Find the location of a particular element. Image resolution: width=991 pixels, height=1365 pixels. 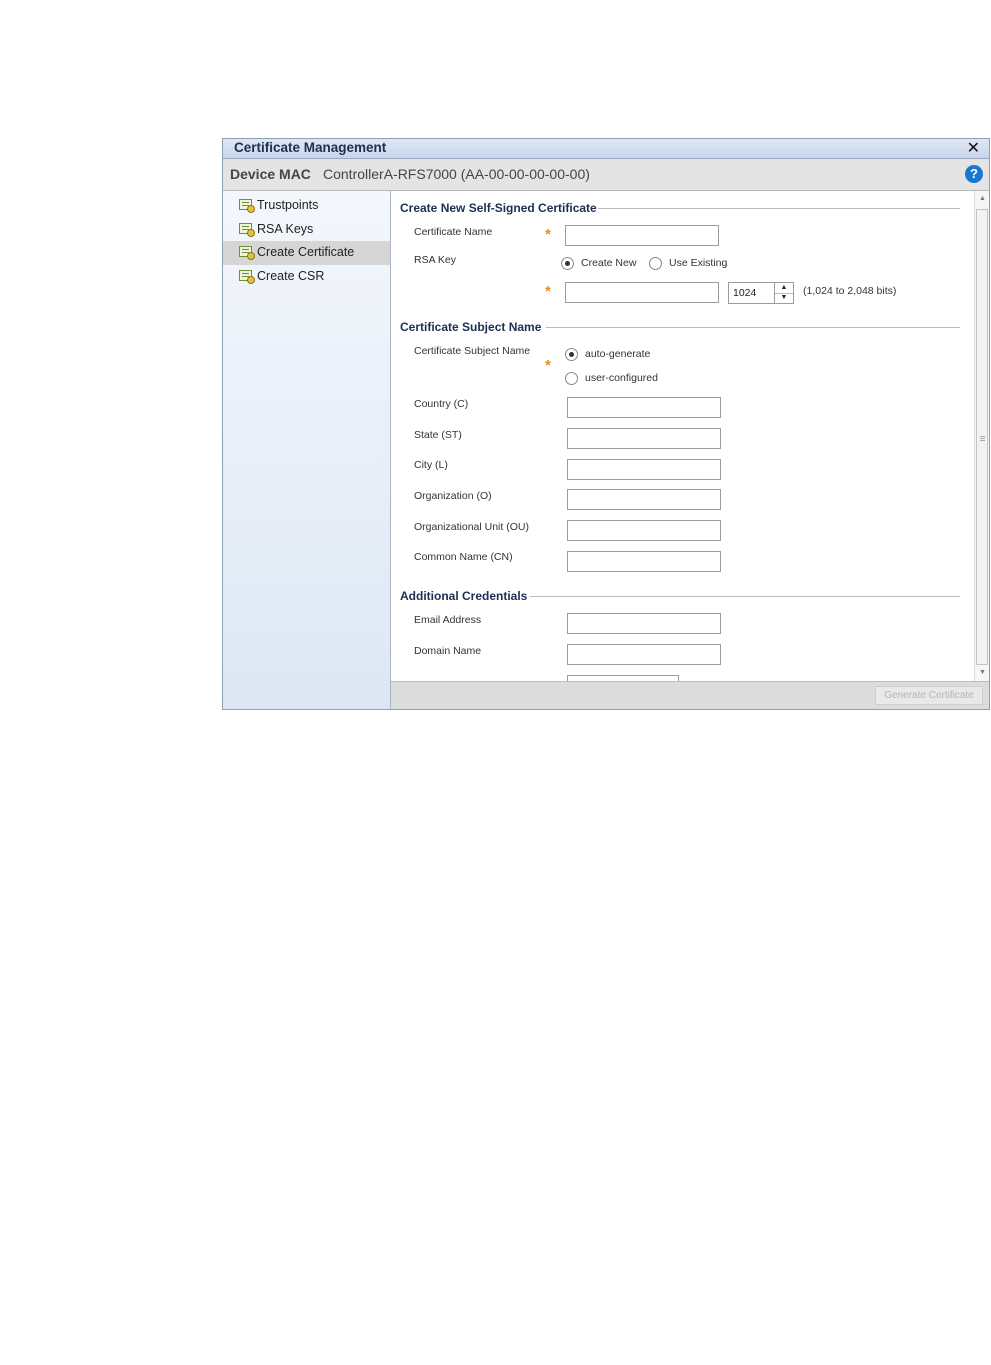

sidebar-item-create-certificate: Create Certificate is located at coordinates (306, 253).